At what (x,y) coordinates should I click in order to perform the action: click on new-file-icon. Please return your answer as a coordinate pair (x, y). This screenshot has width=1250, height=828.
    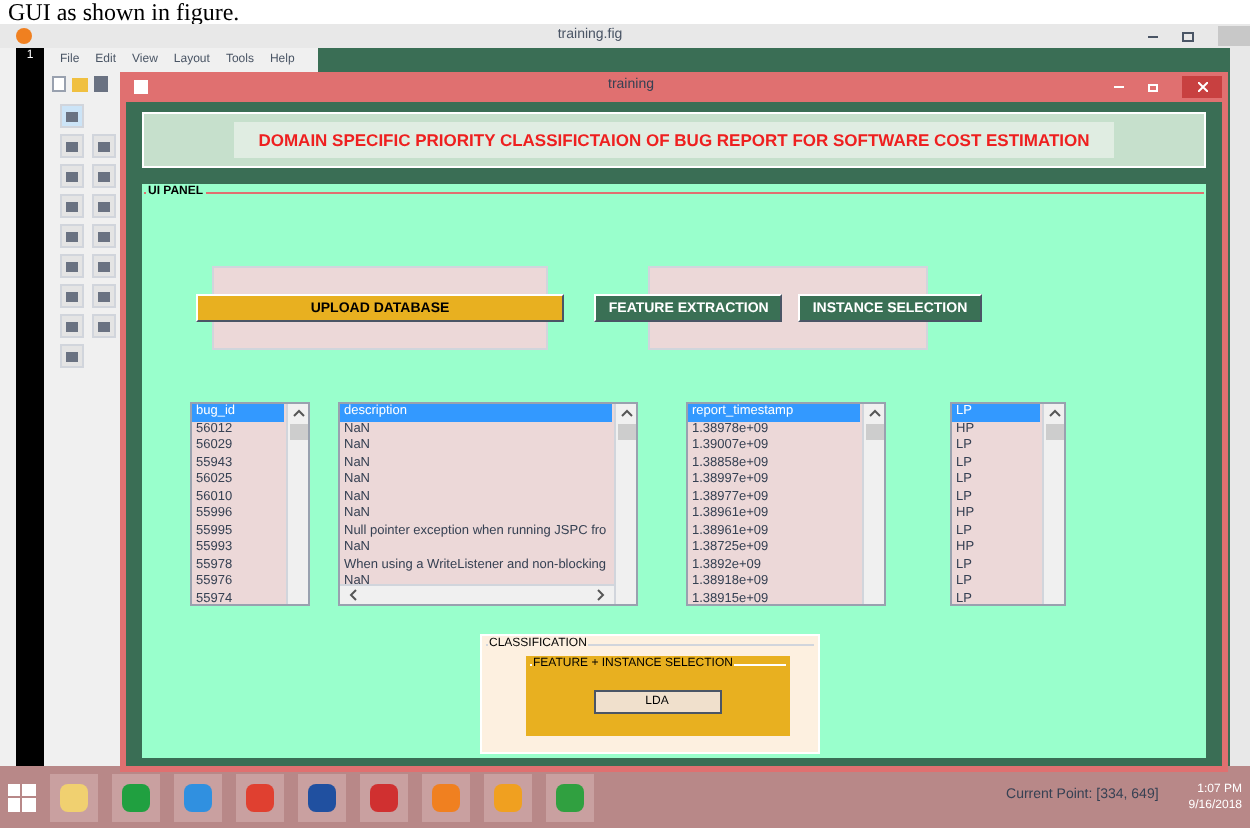
    Looking at the image, I should click on (59, 84).